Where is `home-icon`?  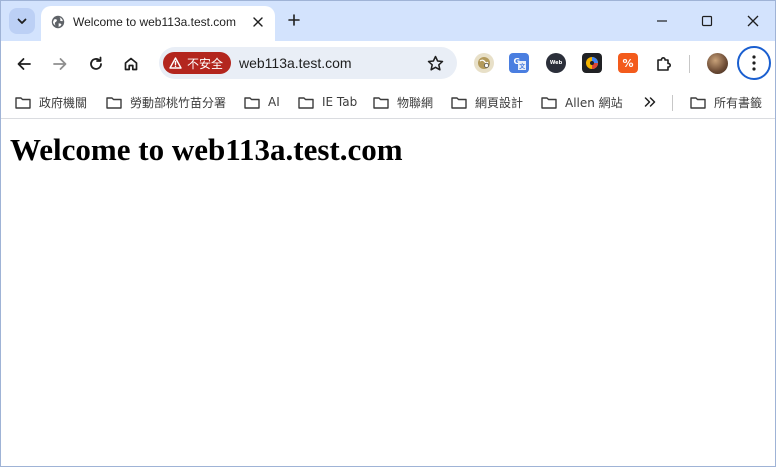
home-icon is located at coordinates (131, 64).